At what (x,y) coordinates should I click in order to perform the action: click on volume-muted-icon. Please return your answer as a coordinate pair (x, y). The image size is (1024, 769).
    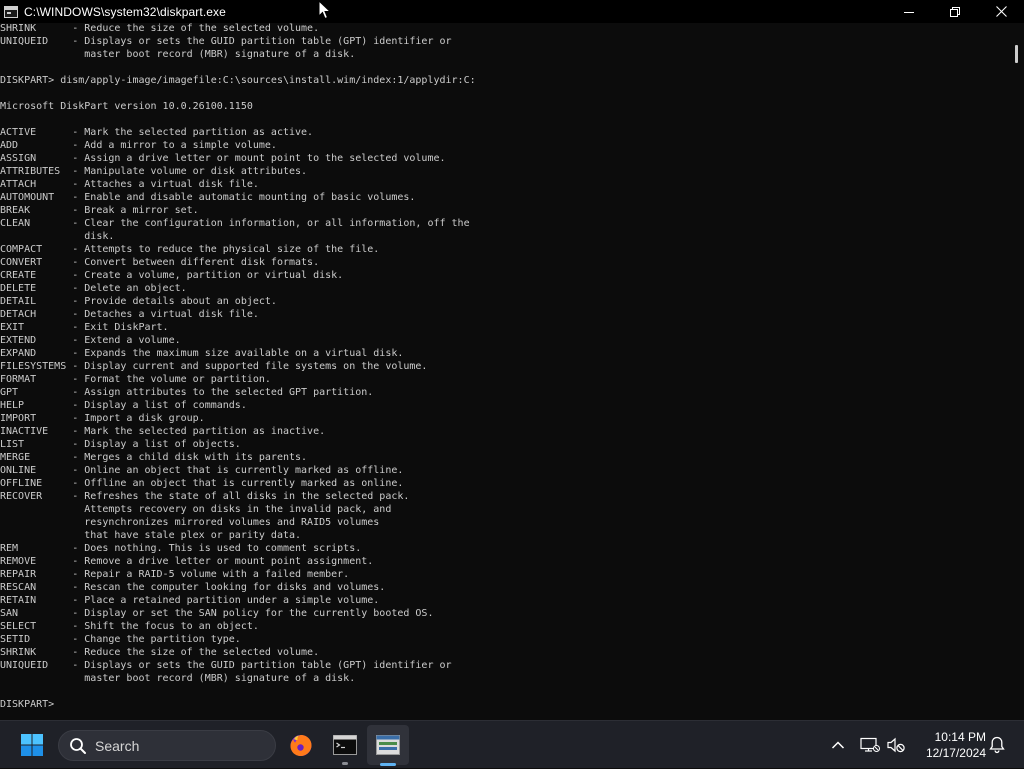
    Looking at the image, I should click on (896, 745).